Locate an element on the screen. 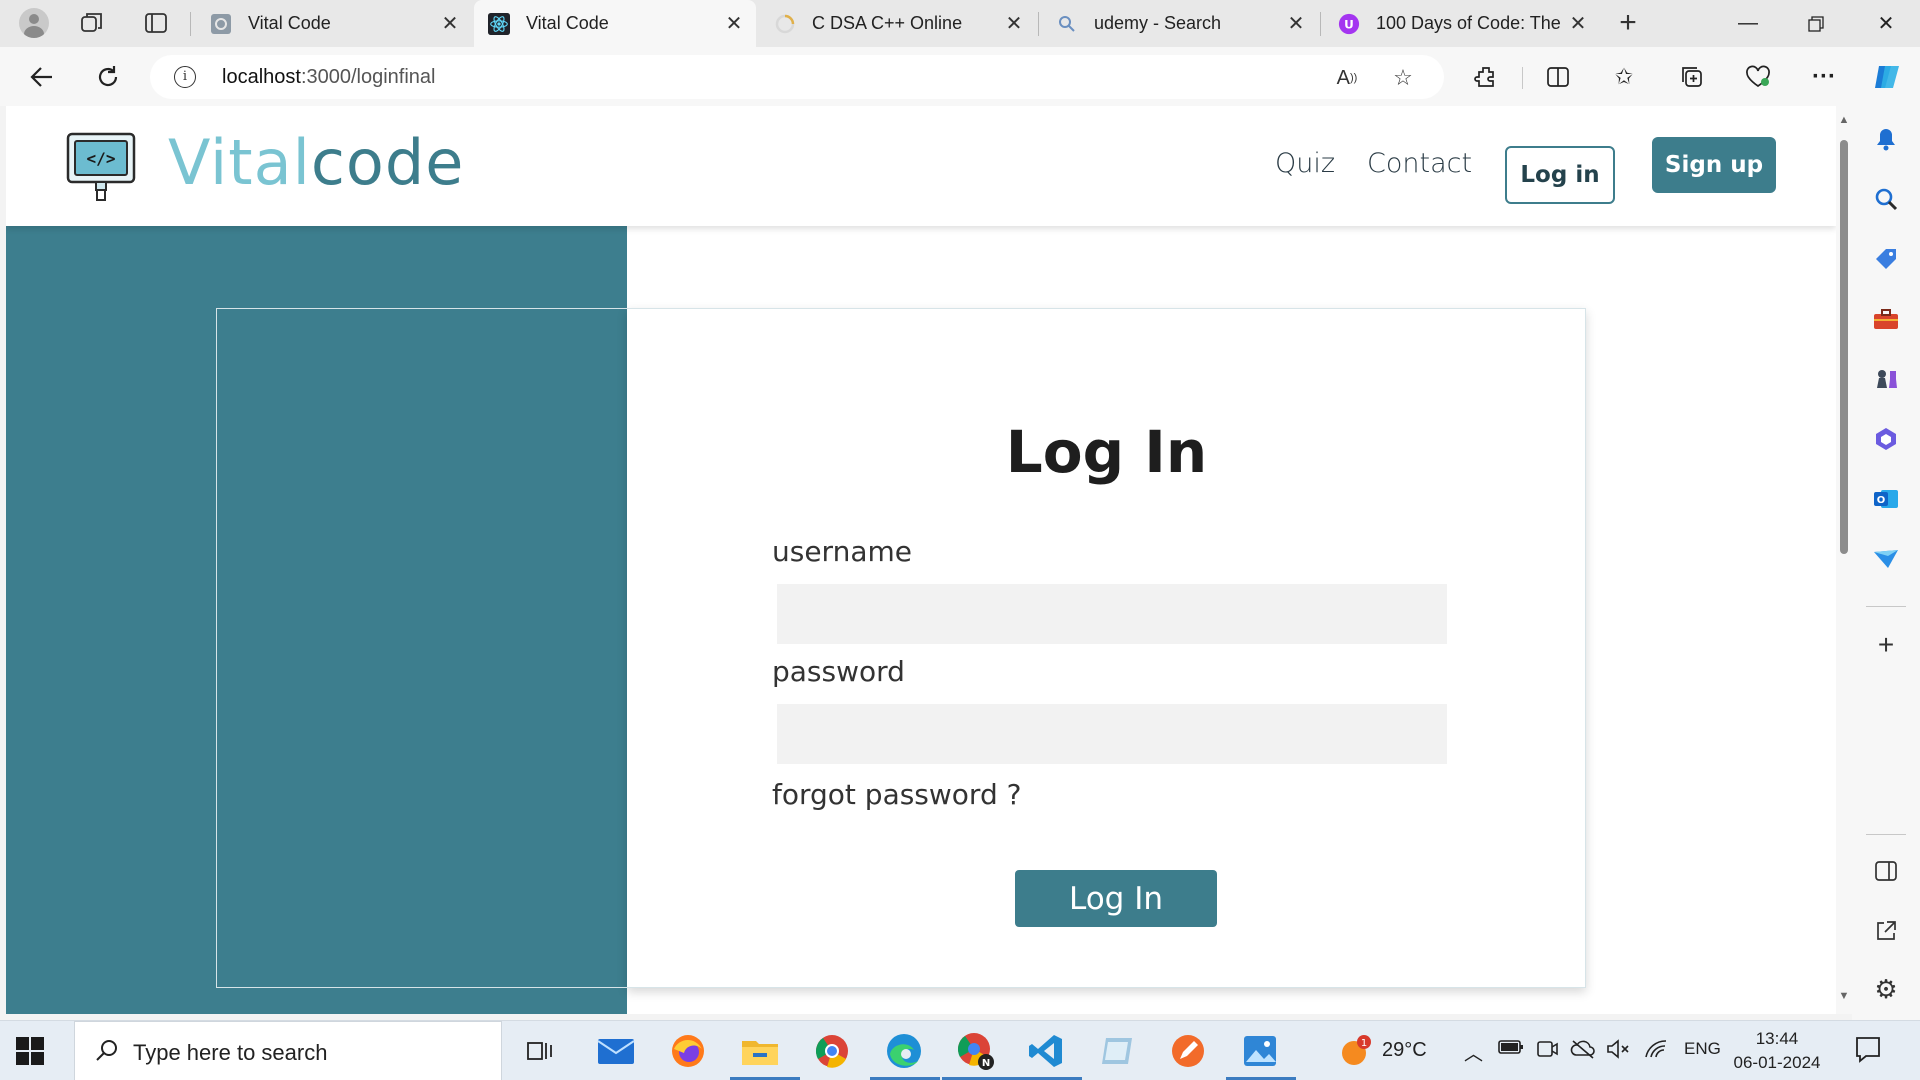 Image resolution: width=1920 pixels, height=1080 pixels. read-aloud-icon: A)) is located at coordinates (1347, 78).